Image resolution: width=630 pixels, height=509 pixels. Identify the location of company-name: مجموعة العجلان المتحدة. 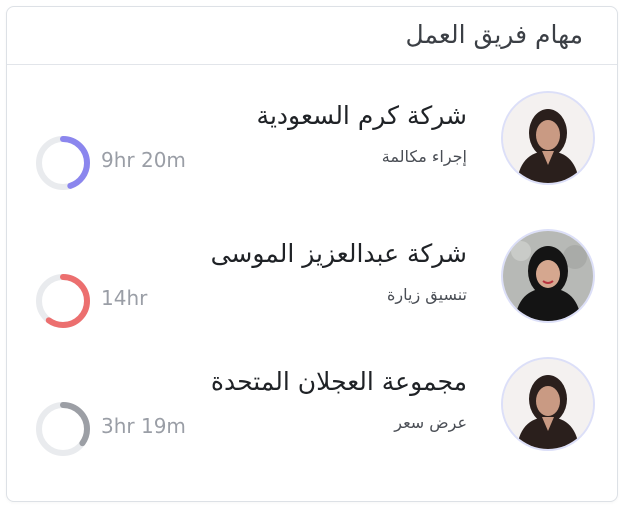
(339, 381).